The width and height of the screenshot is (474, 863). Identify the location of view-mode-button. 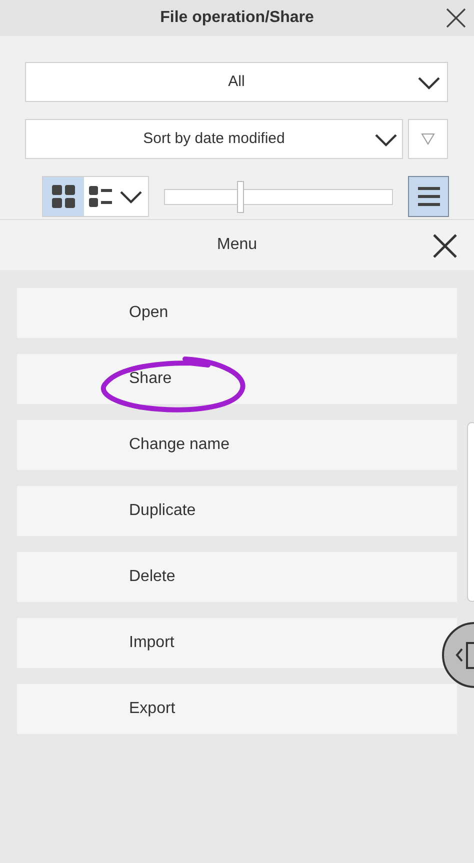
(63, 196).